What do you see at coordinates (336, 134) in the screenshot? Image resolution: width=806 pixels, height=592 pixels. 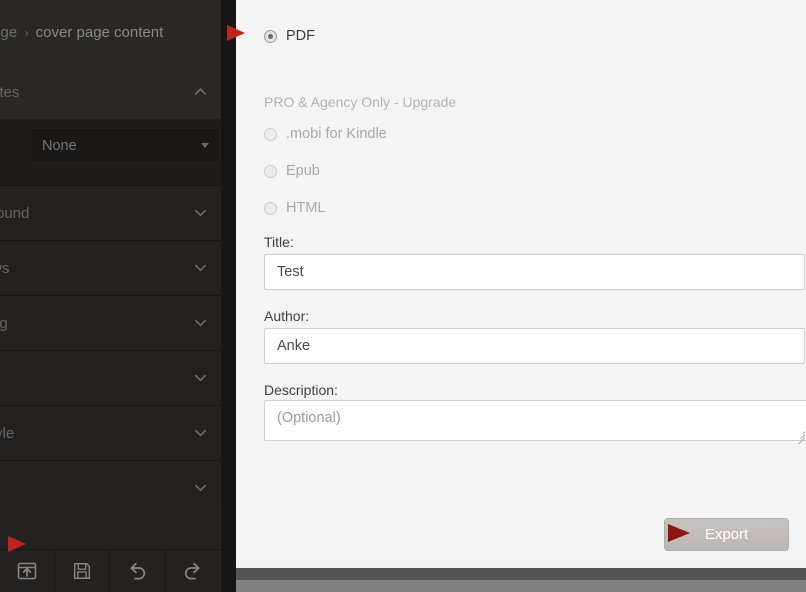 I see `format-option-label: .mobi for Kindle` at bounding box center [336, 134].